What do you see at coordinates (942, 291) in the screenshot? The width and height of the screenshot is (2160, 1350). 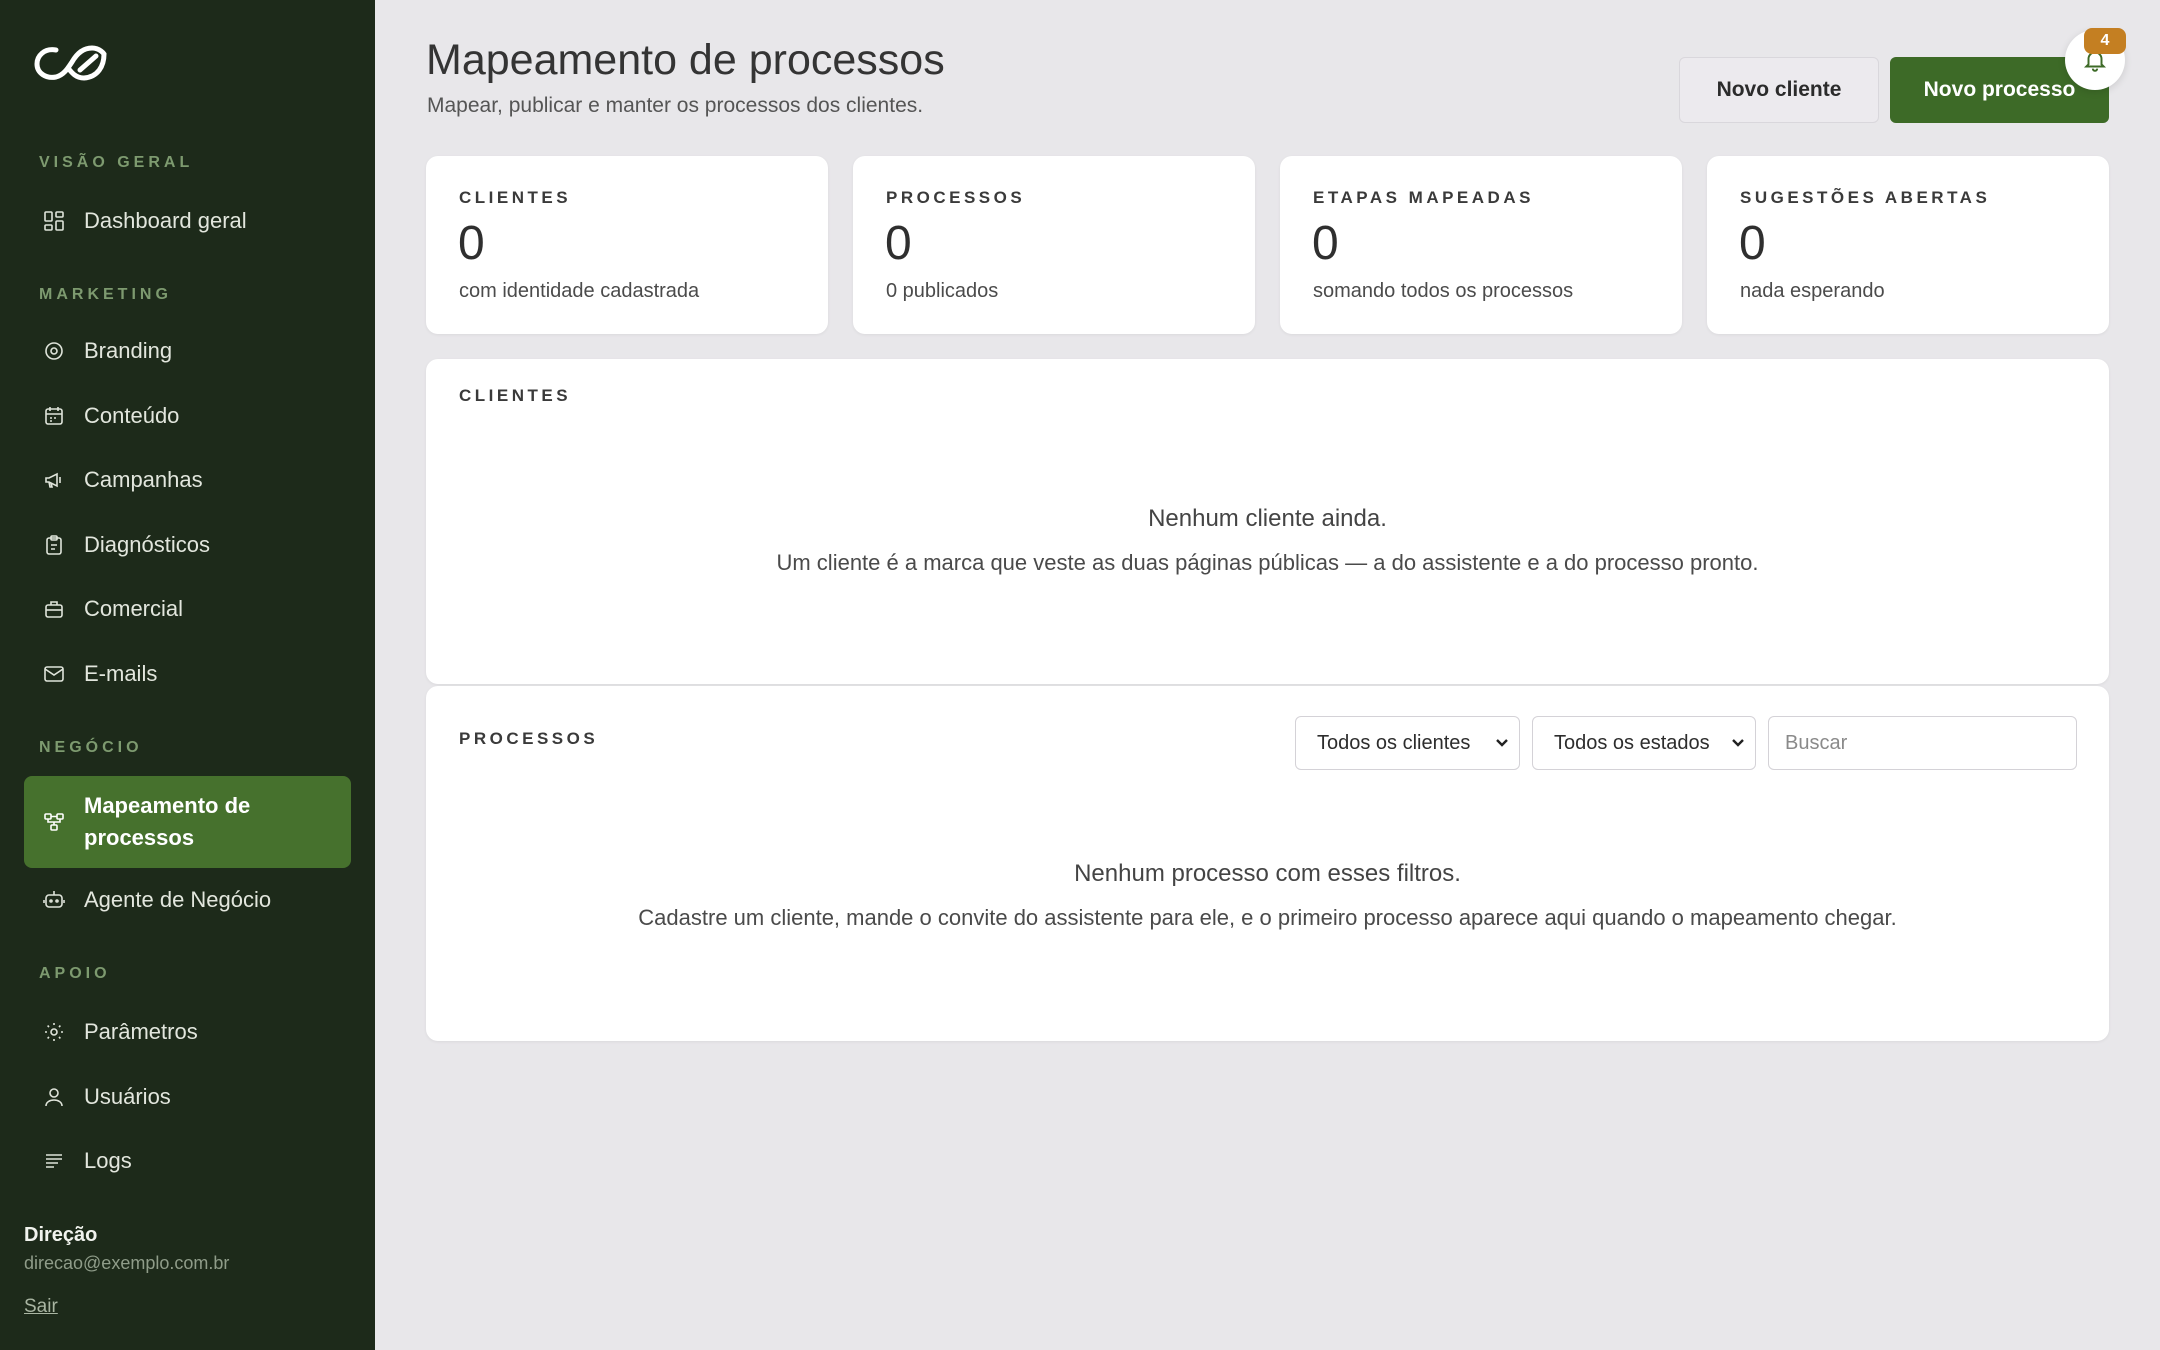 I see `stat-subtext: 0 publicados` at bounding box center [942, 291].